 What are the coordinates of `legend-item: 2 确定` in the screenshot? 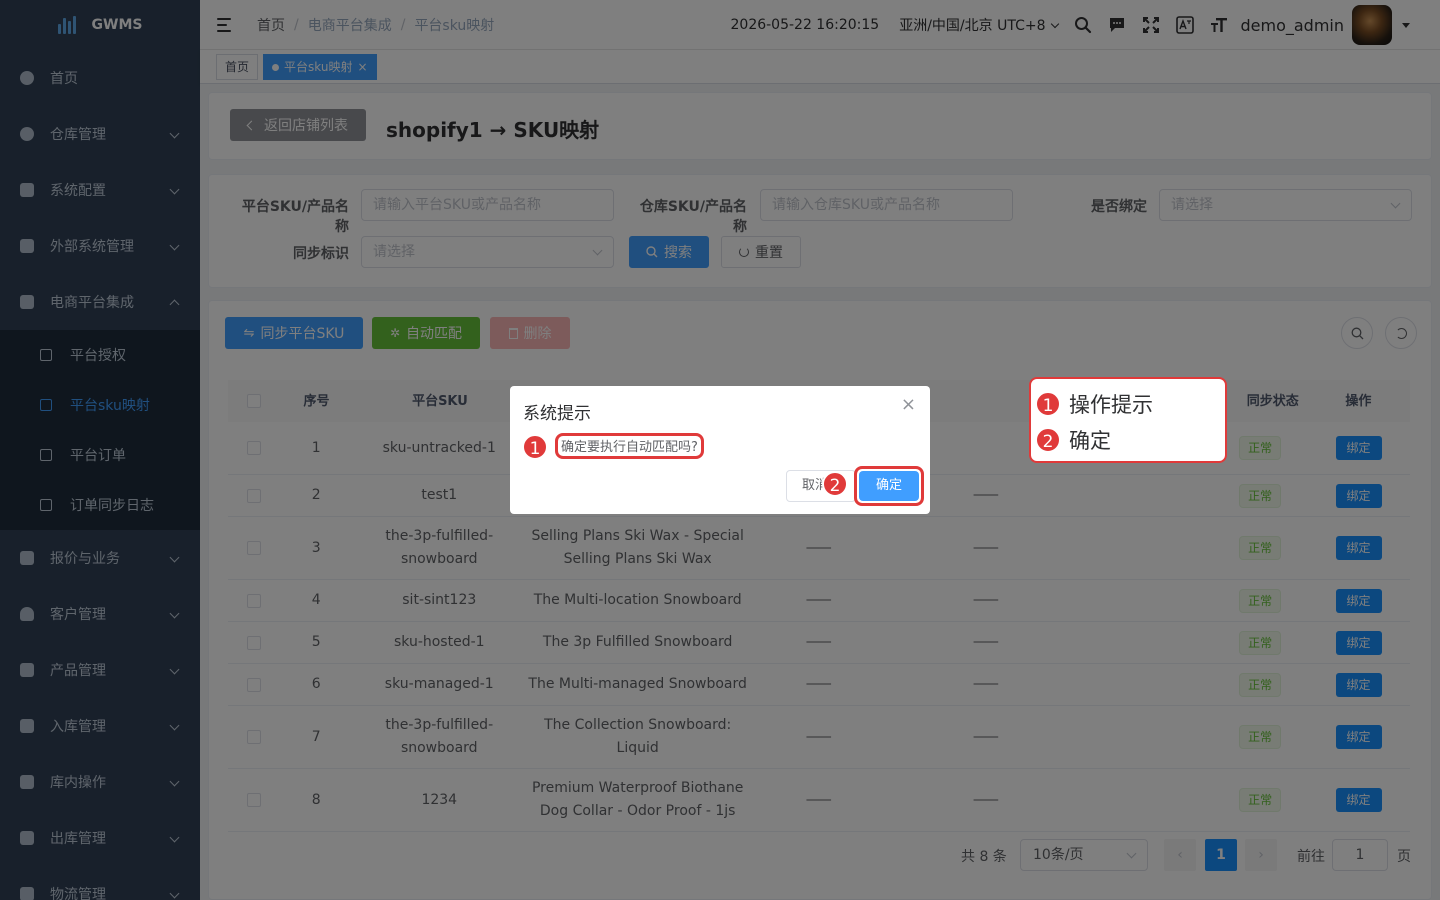 It's located at (1073, 440).